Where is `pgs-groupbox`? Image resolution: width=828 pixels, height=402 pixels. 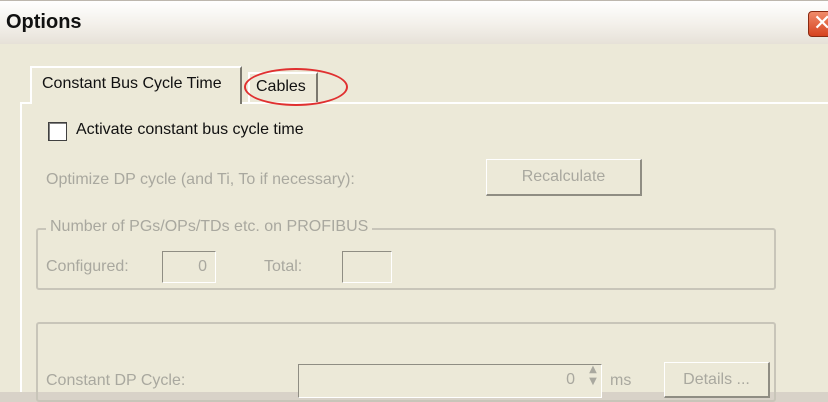 pgs-groupbox is located at coordinates (406, 259).